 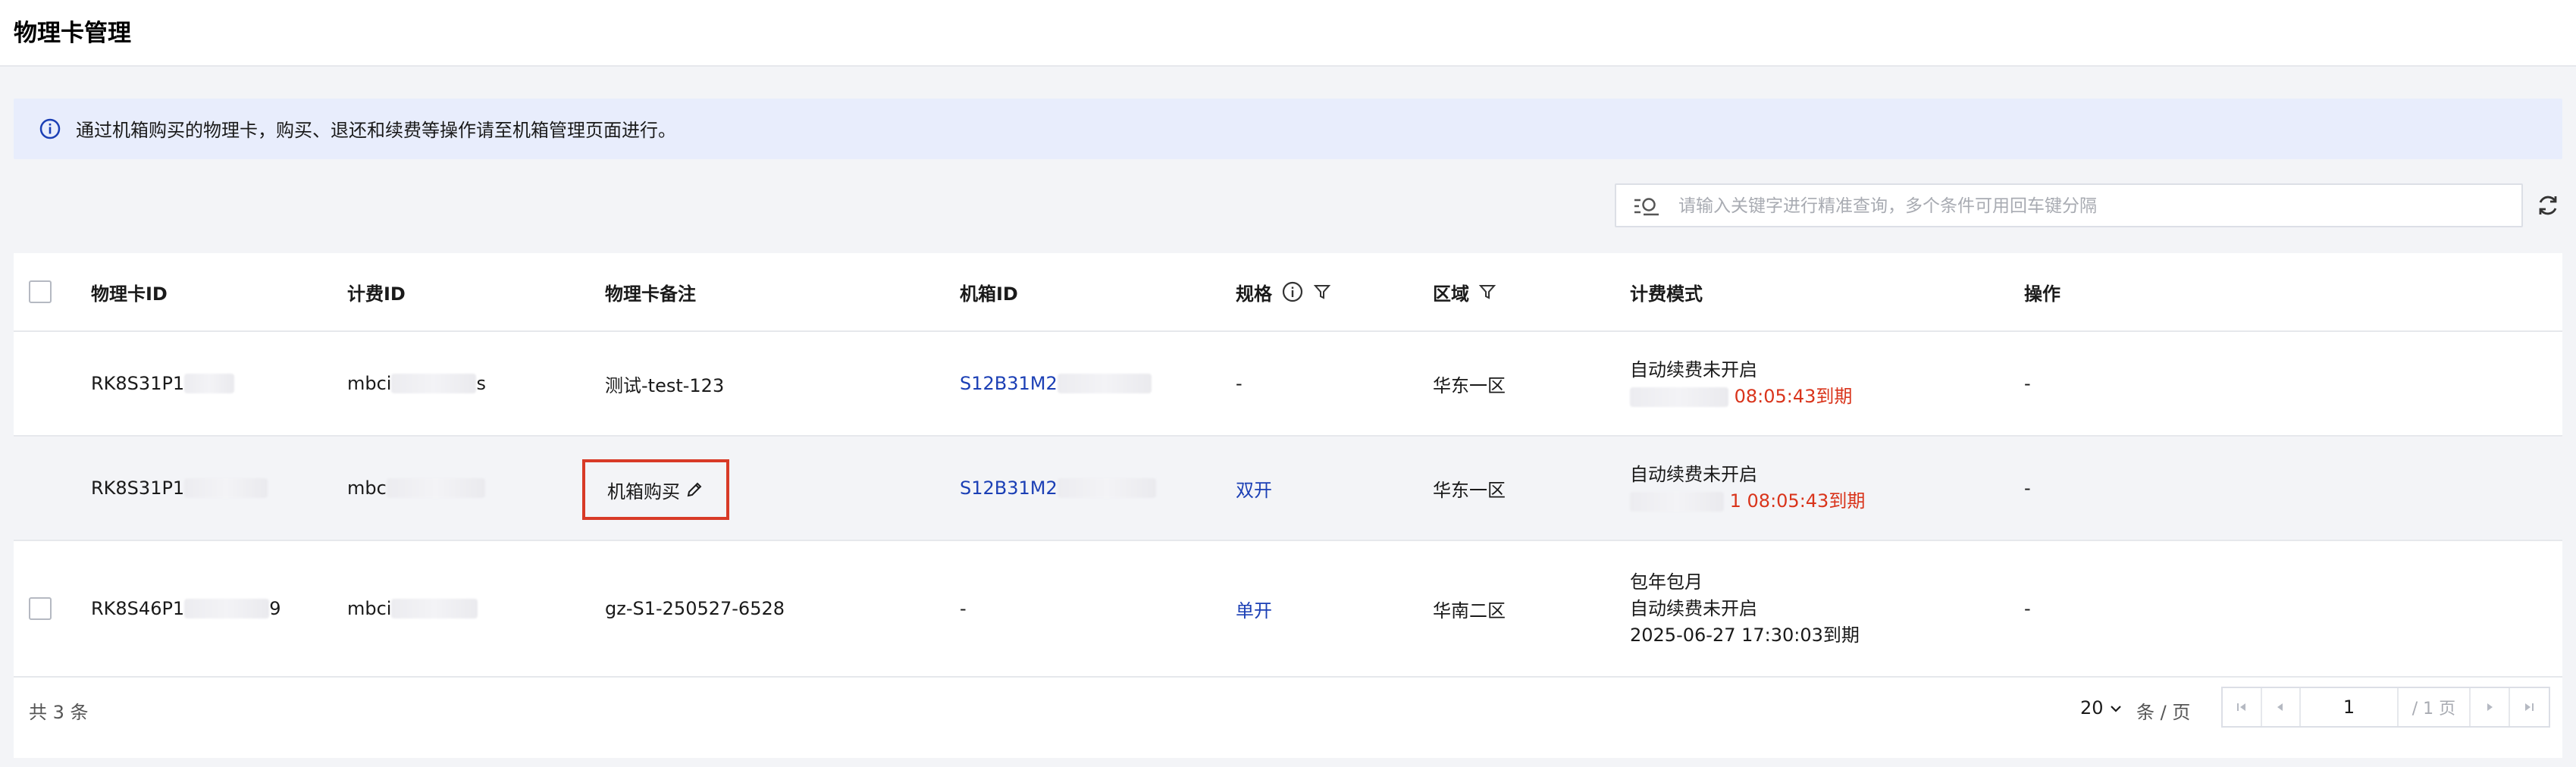 What do you see at coordinates (377, 294) in the screenshot?
I see `col-billing-id: 计费ID` at bounding box center [377, 294].